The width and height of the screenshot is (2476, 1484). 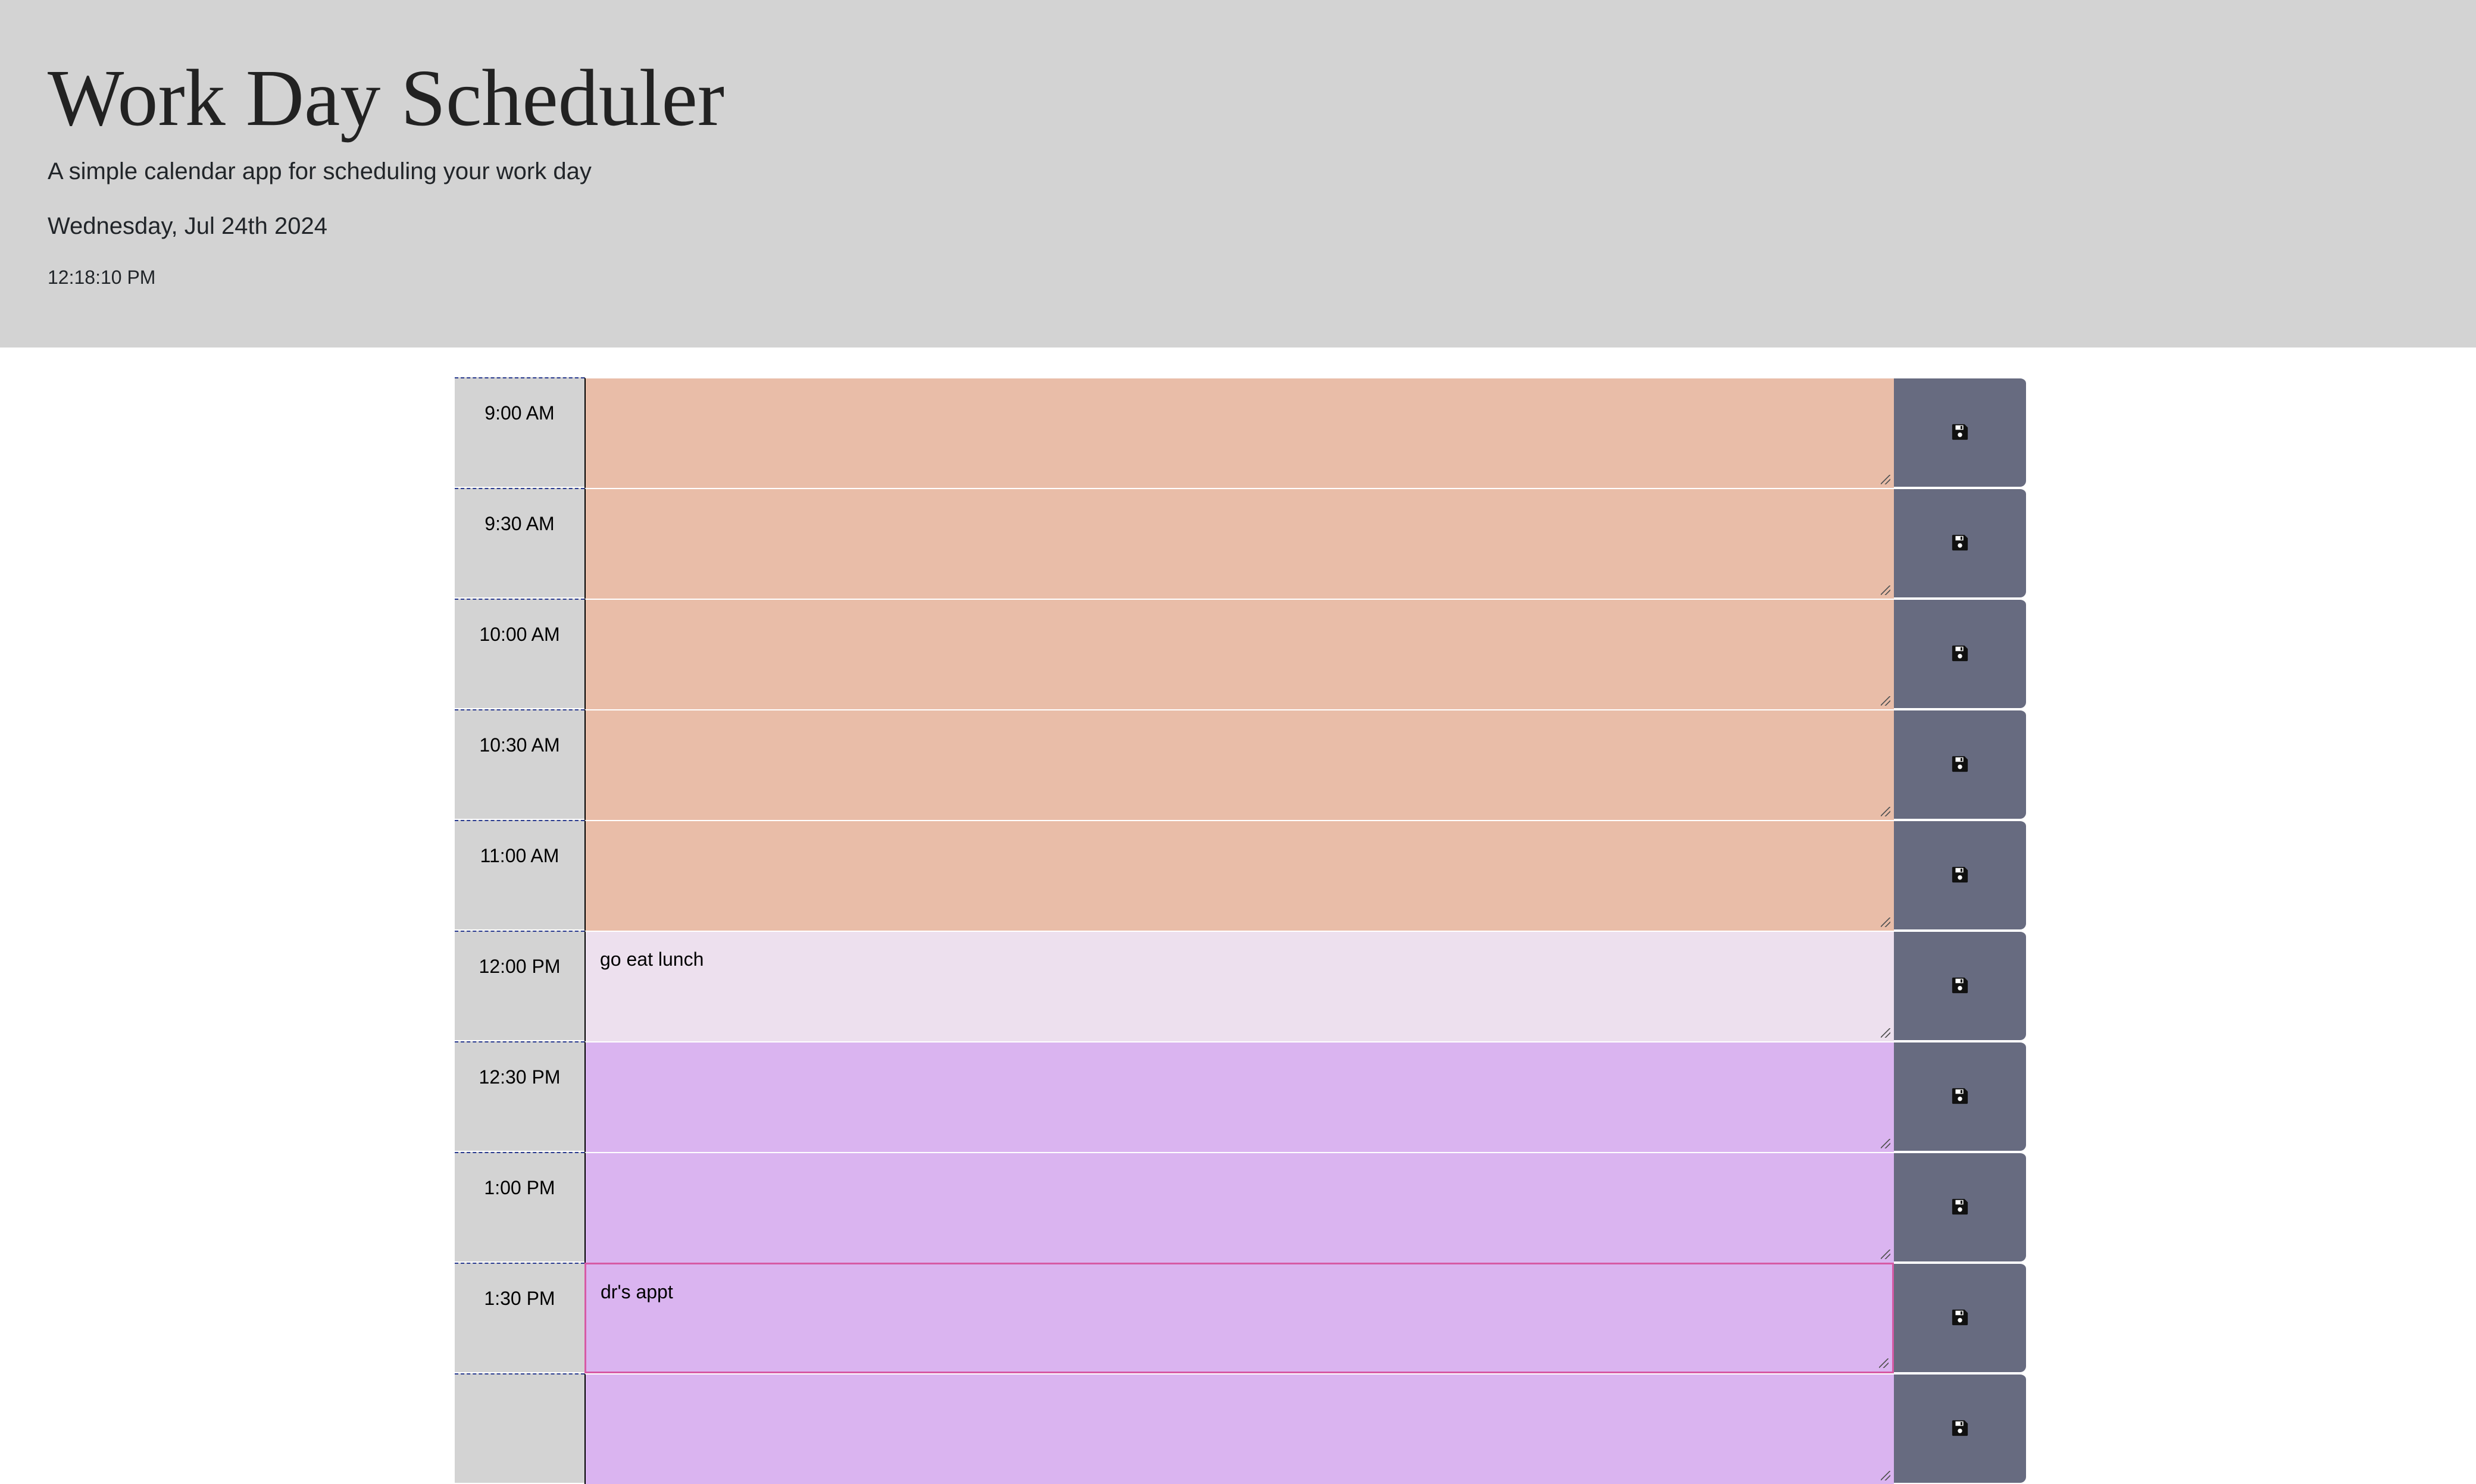 What do you see at coordinates (519, 874) in the screenshot?
I see `hour-label: 11:00 AM` at bounding box center [519, 874].